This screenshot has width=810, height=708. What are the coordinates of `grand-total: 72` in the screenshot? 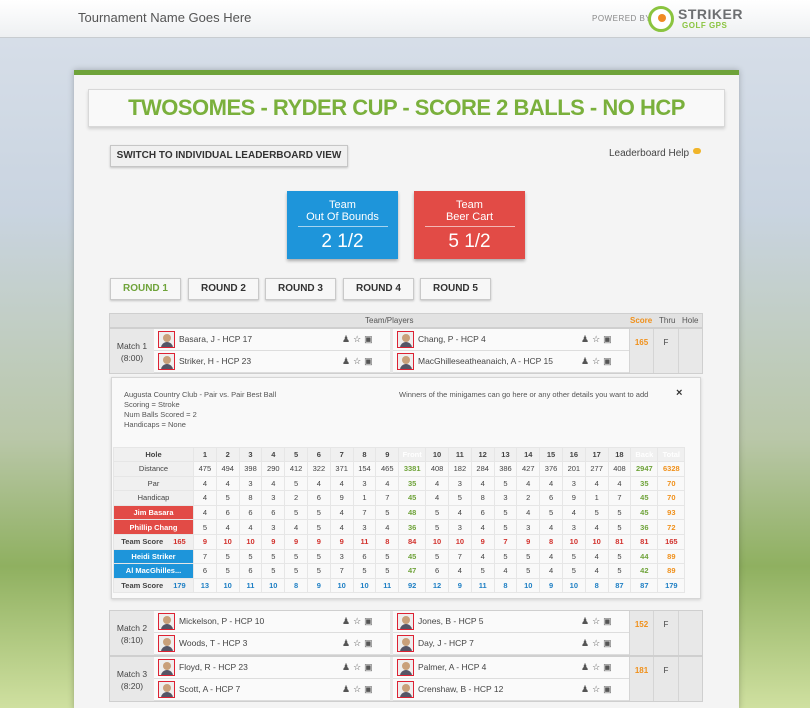 It's located at (671, 527).